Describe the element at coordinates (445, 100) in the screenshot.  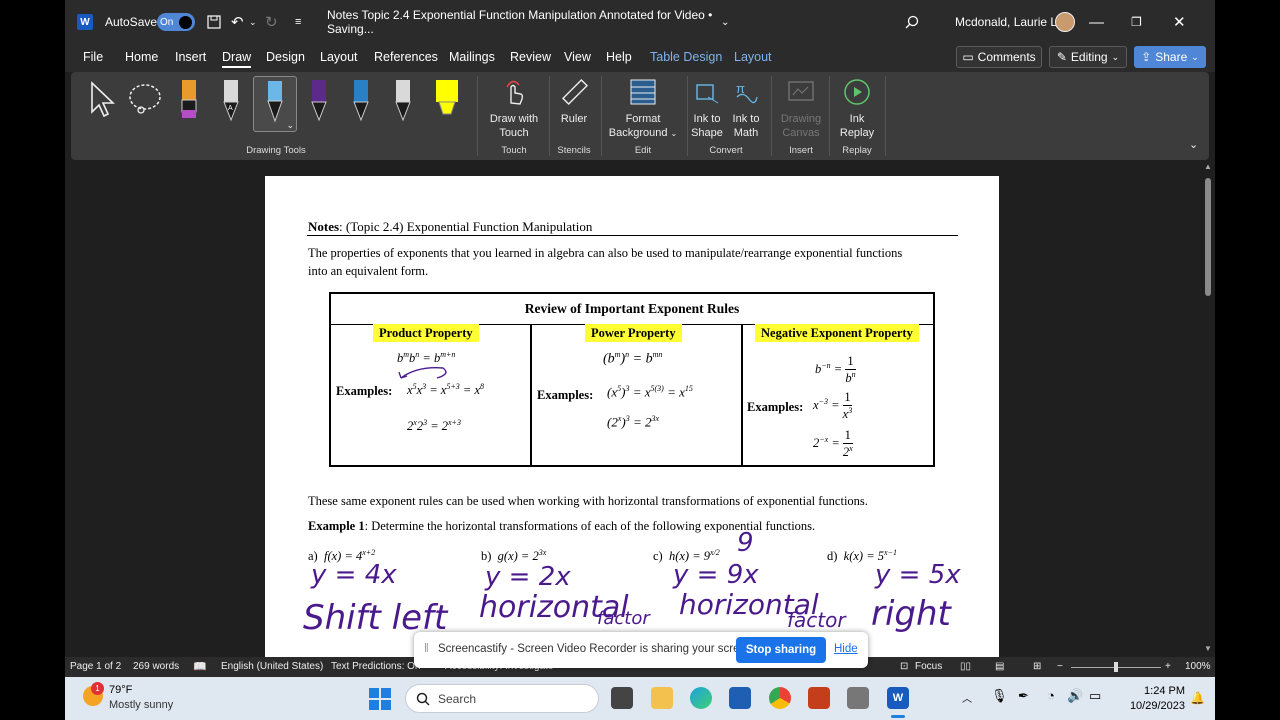
I see `highlighter-yellow-icon` at that location.